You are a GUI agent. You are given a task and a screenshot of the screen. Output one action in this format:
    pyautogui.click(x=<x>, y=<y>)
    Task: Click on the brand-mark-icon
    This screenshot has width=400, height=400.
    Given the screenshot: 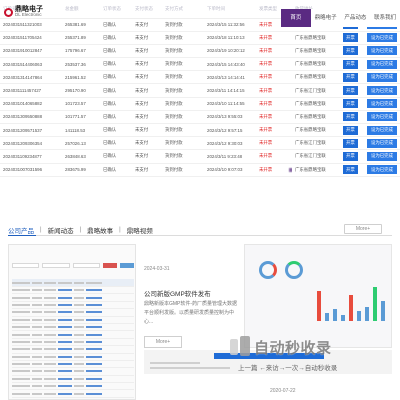 What is the action you would take?
    pyautogui.click(x=8, y=12)
    